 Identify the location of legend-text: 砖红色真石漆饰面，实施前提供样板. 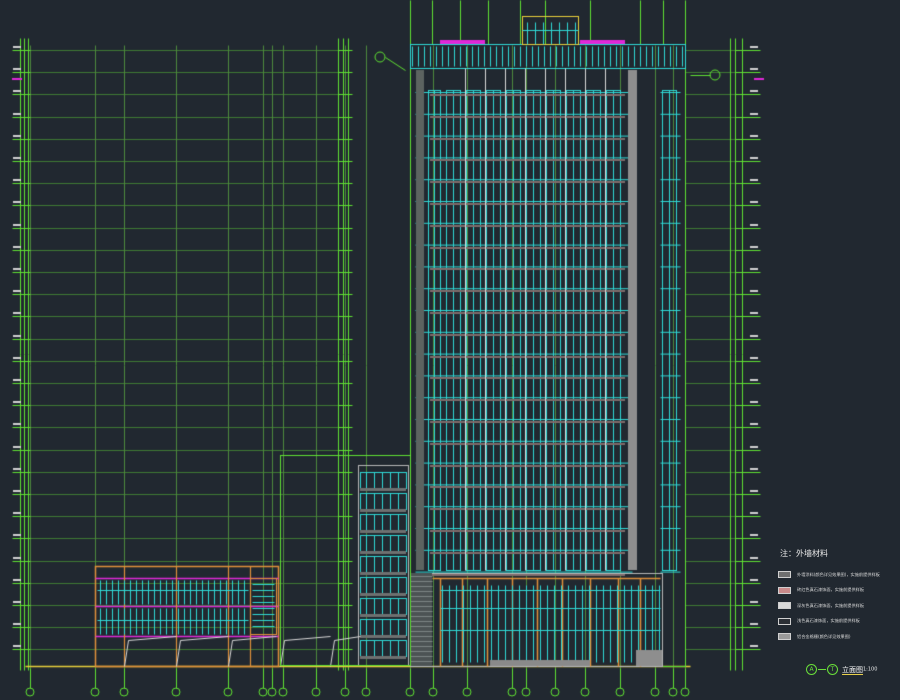
(831, 590).